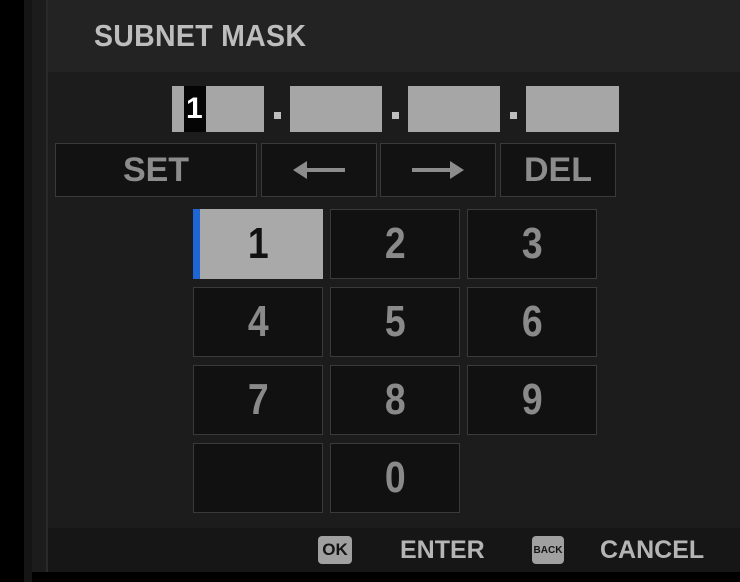  I want to click on key-label: 8, so click(395, 399).